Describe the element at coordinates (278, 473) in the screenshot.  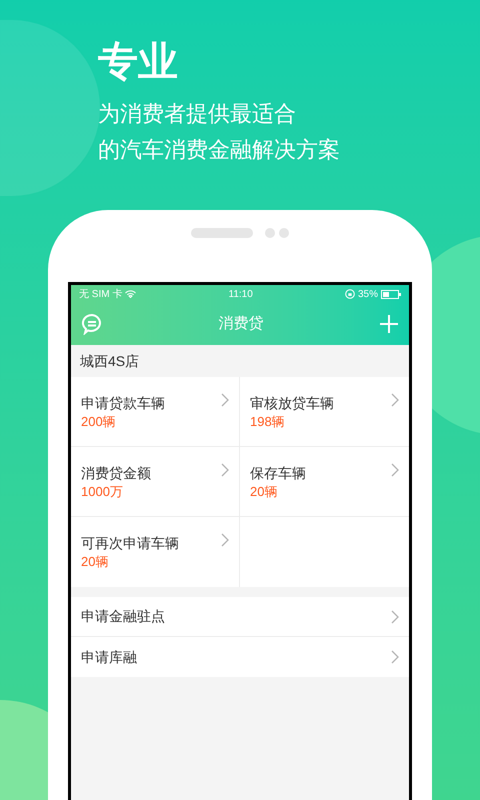
I see `stat-label: 保存车辆` at that location.